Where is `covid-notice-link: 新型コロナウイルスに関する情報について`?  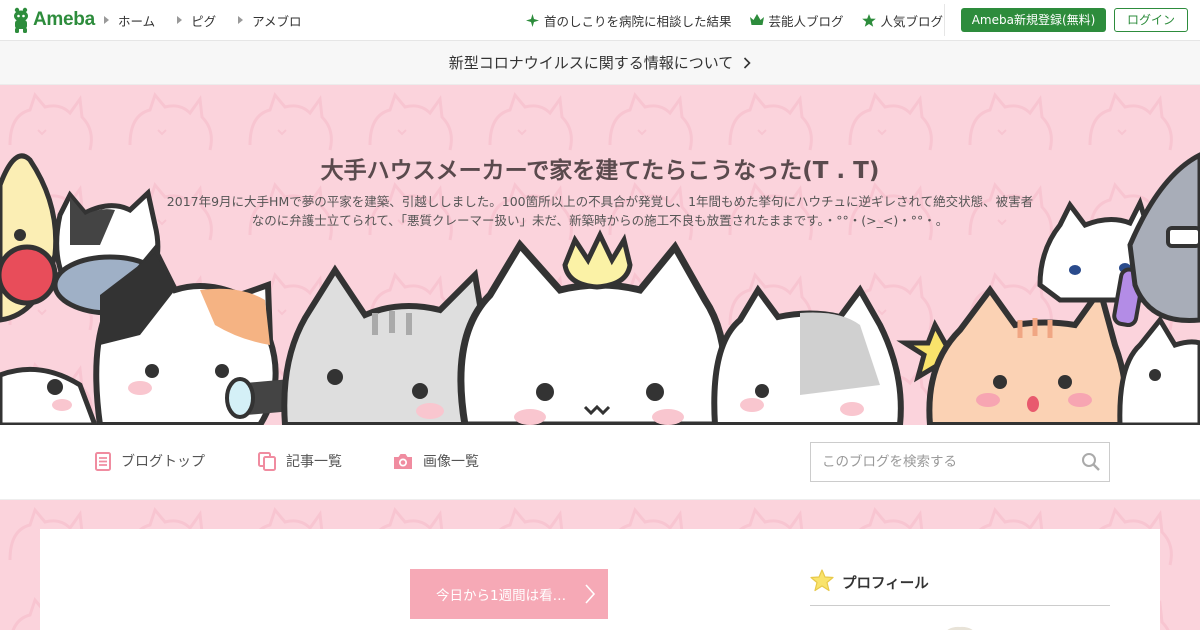
covid-notice-link: 新型コロナウイルスに関する情報について is located at coordinates (600, 63).